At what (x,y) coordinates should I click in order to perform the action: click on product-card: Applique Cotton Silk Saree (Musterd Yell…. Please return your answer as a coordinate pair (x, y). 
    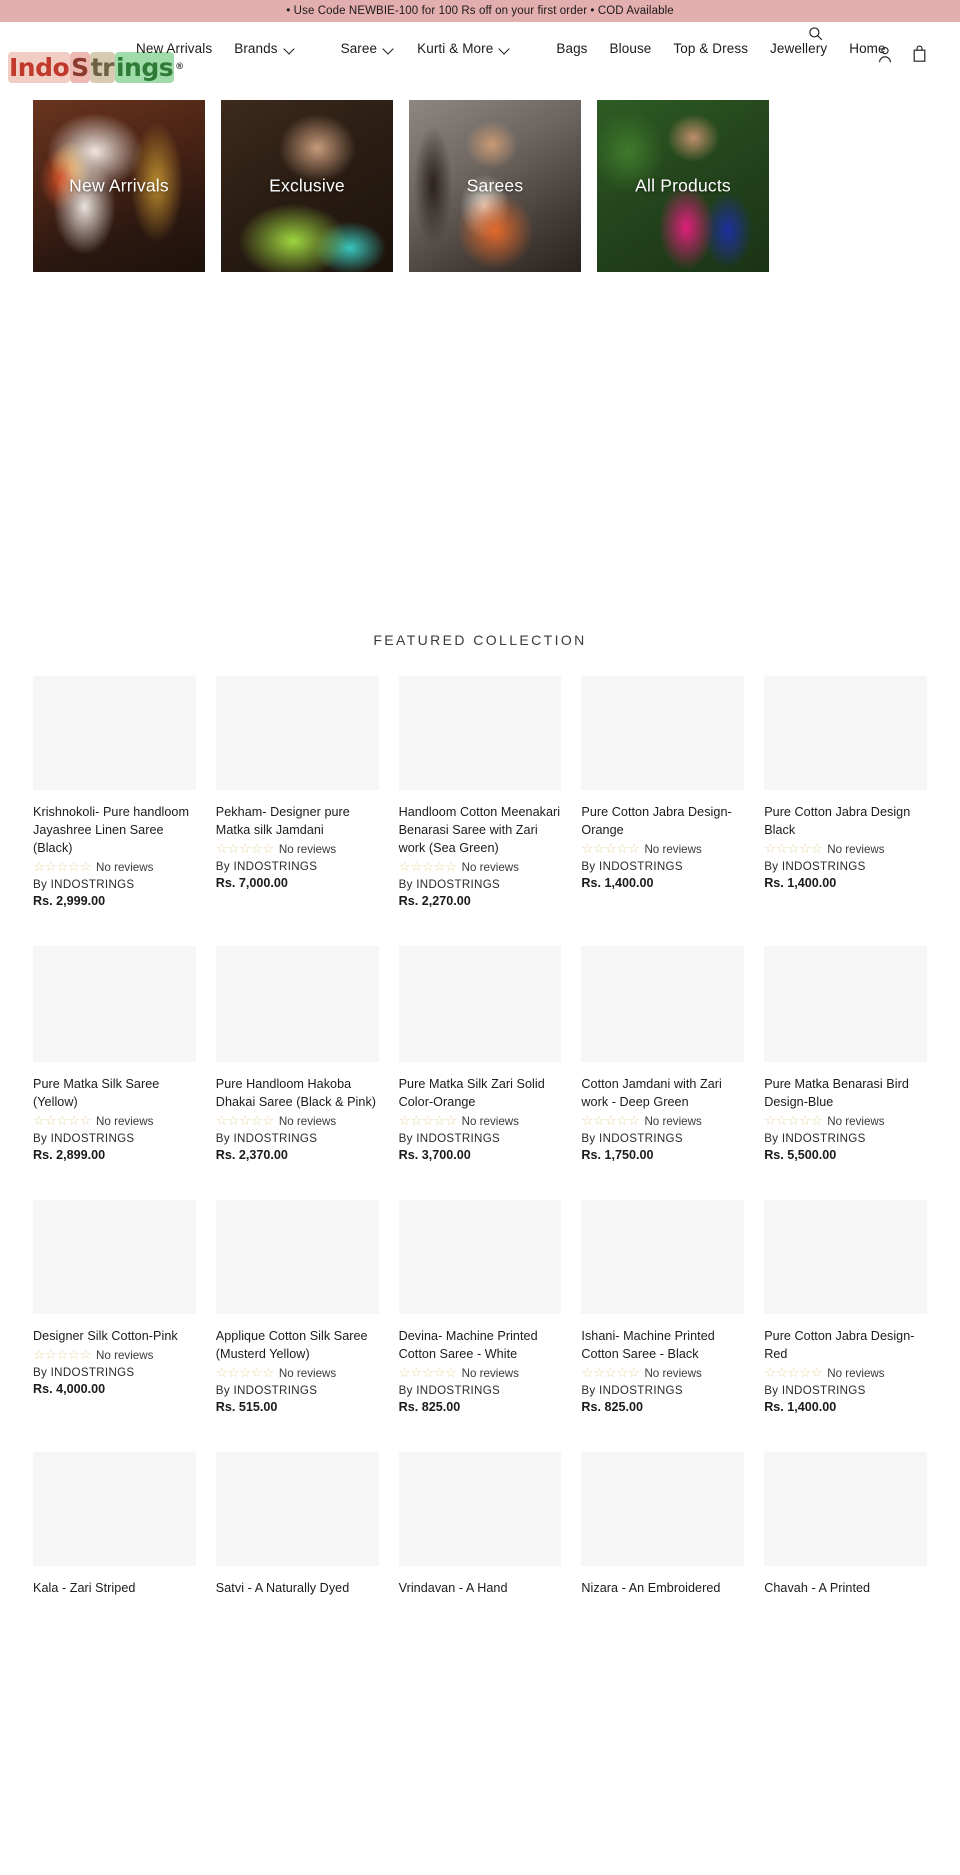
    Looking at the image, I should click on (297, 1326).